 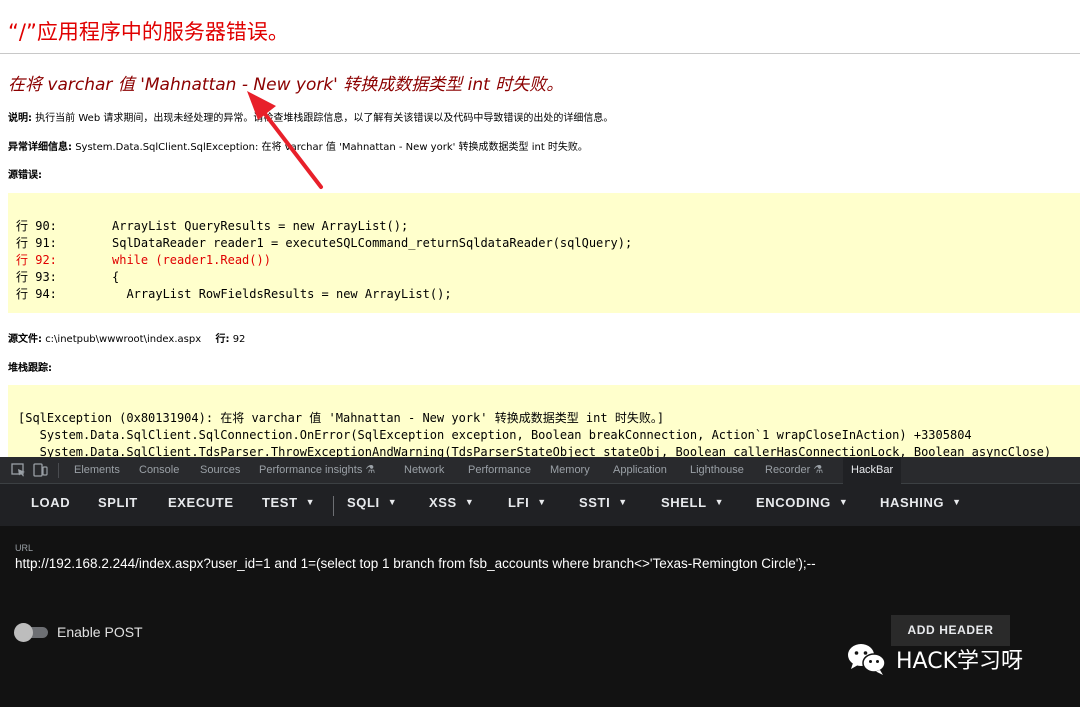 What do you see at coordinates (191, 260) in the screenshot?
I see `code-line-text: while (reader1.Read())` at bounding box center [191, 260].